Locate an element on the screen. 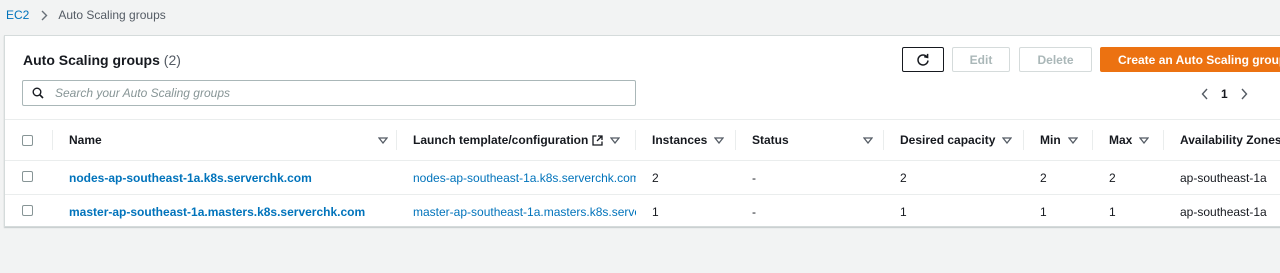  refresh-icon is located at coordinates (923, 60).